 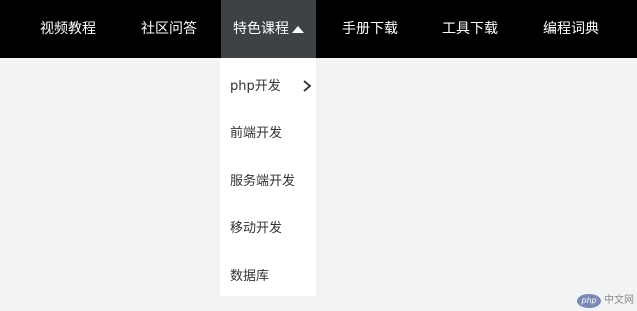 I want to click on dropdown-item-server: 服务端开发, so click(x=268, y=181).